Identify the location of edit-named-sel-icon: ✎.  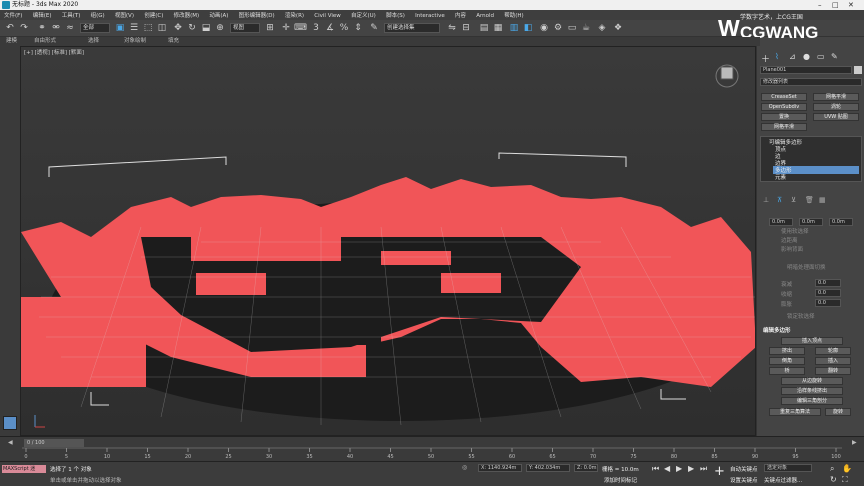
(374, 28).